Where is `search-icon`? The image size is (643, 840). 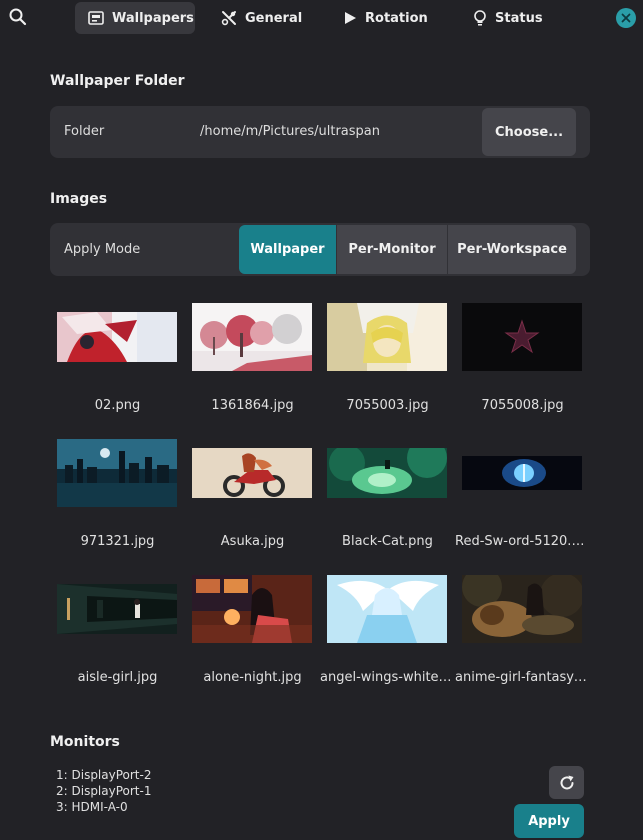
search-icon is located at coordinates (18, 17).